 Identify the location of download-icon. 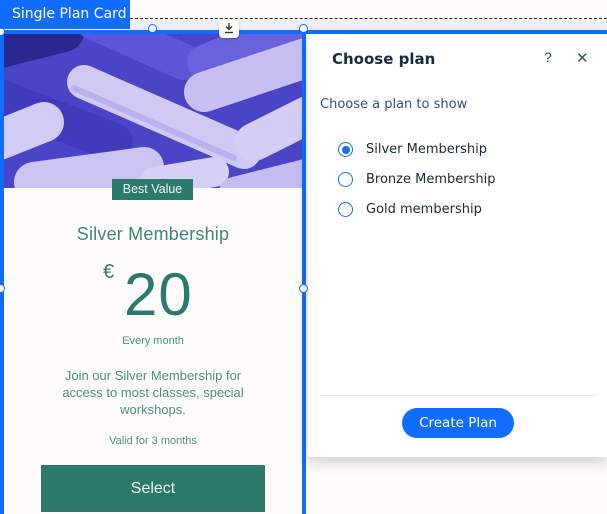
(229, 28).